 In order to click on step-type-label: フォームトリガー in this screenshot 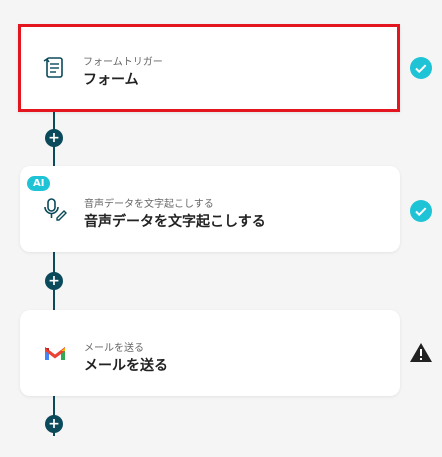, I will do `click(123, 62)`.